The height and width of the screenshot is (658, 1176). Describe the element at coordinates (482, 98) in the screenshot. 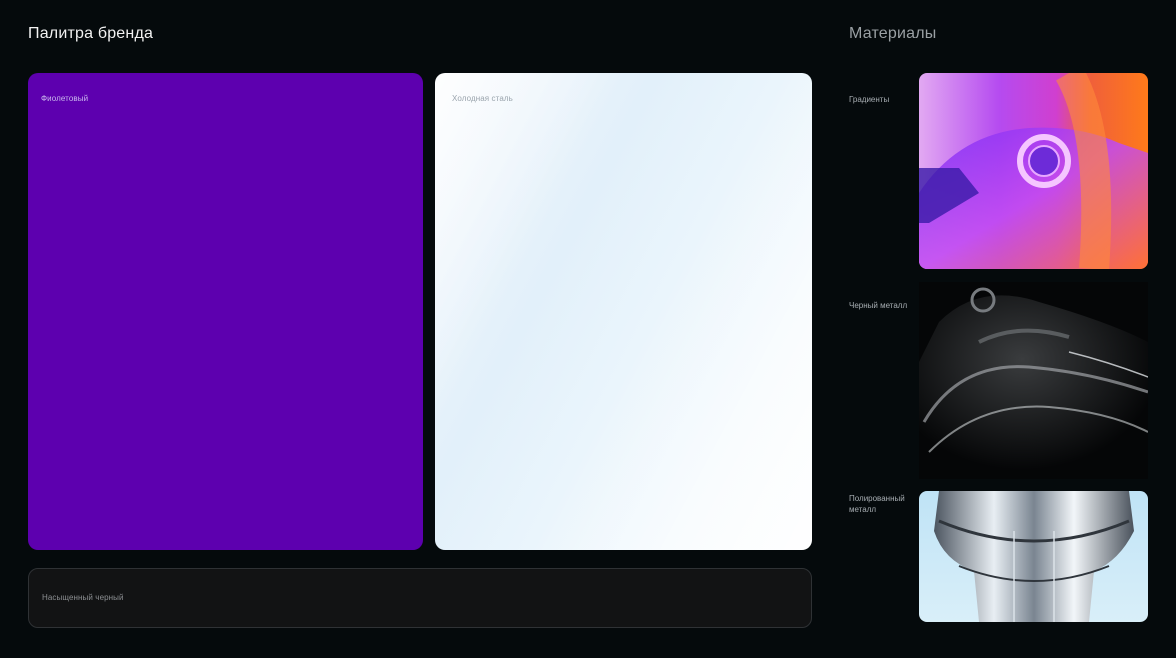

I see `swatch-cold-steel-label: Холодная сталь` at that location.